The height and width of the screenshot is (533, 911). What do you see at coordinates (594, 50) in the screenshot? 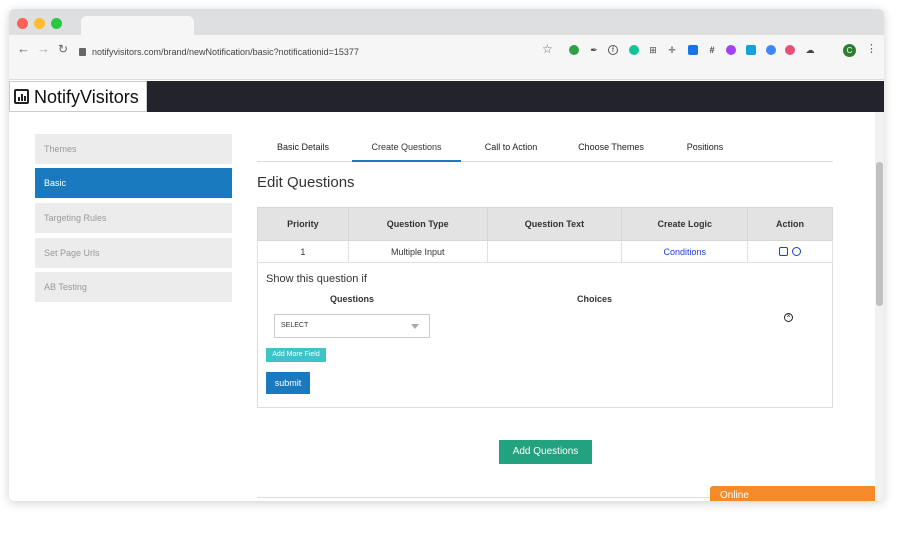
I see `extension-dropper-icon: ✒` at bounding box center [594, 50].